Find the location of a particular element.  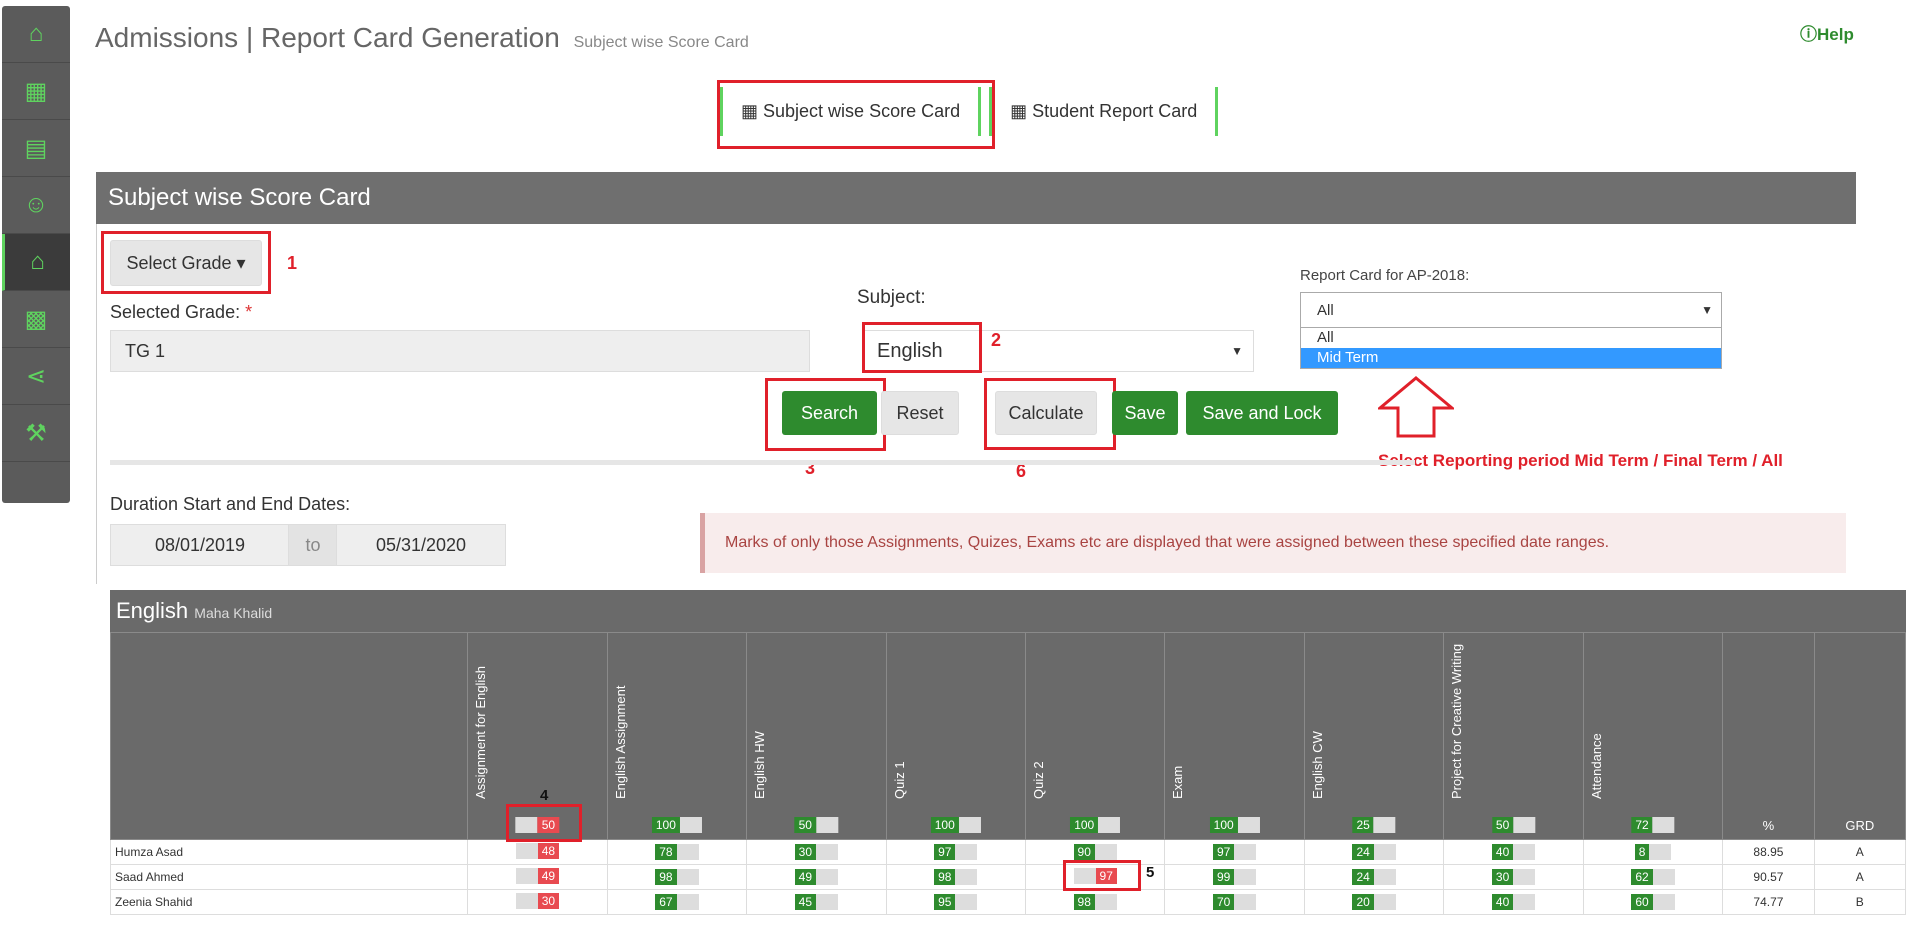

annotation-number-1: 1 is located at coordinates (292, 263).